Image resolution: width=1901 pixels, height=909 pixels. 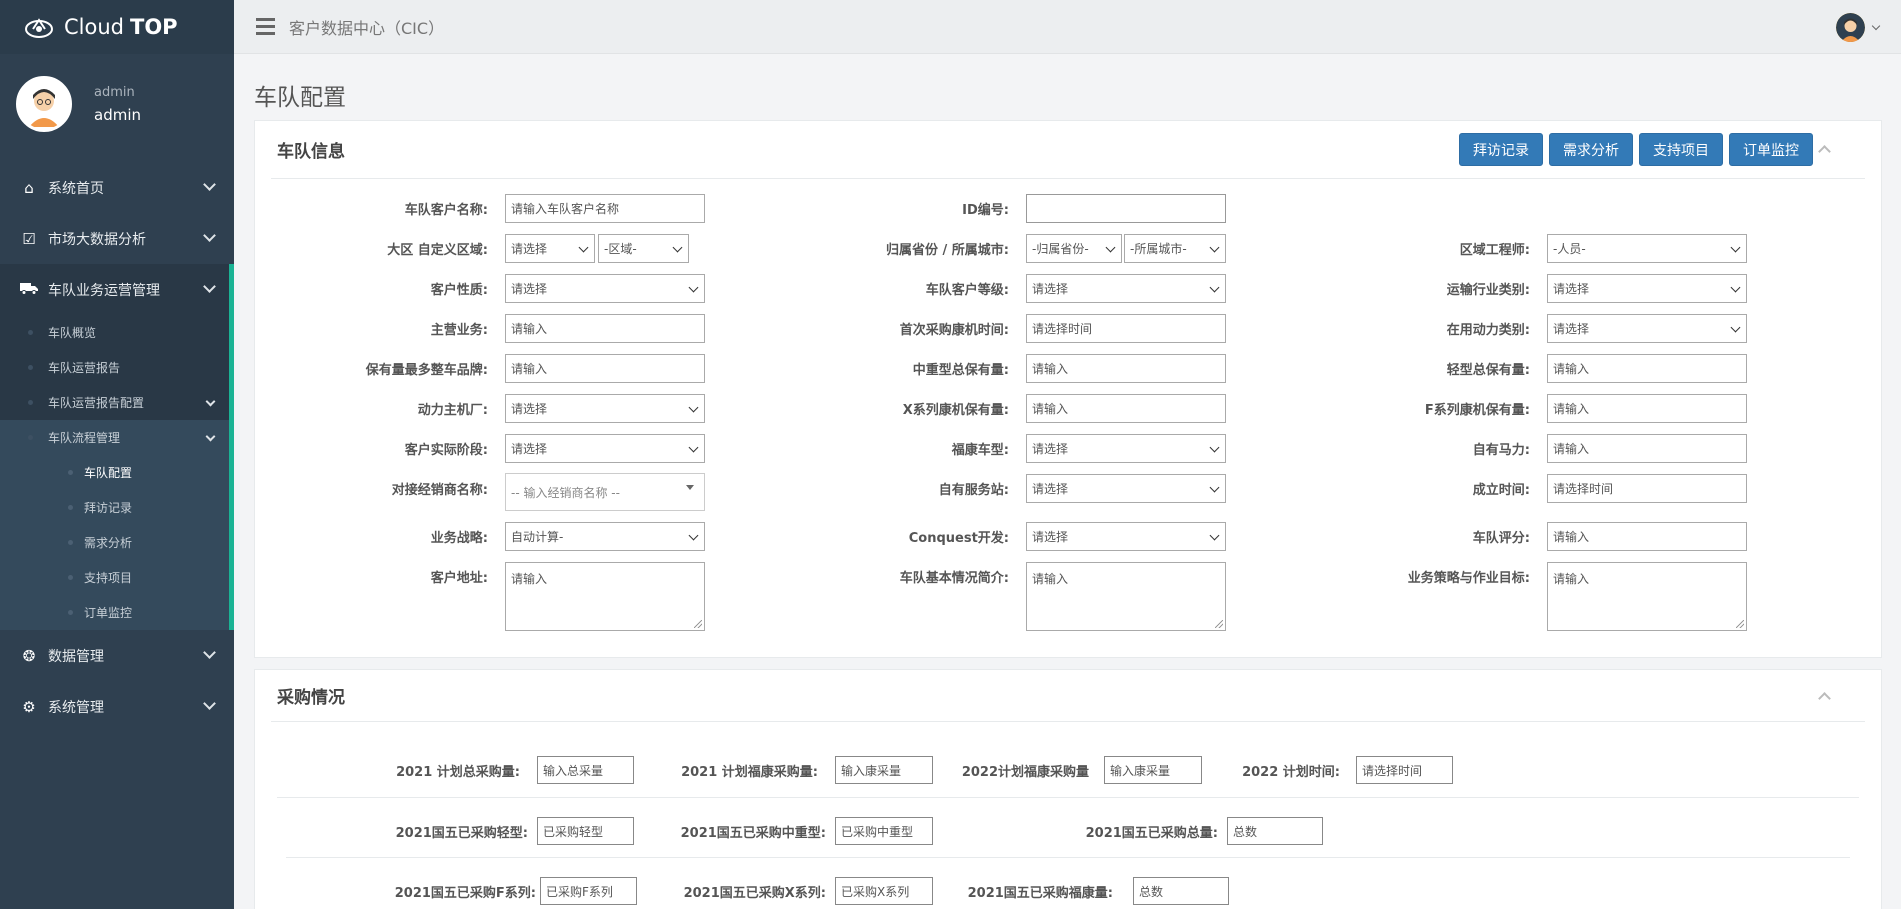 What do you see at coordinates (537, 537) in the screenshot?
I see `select-value: 自动计算-` at bounding box center [537, 537].